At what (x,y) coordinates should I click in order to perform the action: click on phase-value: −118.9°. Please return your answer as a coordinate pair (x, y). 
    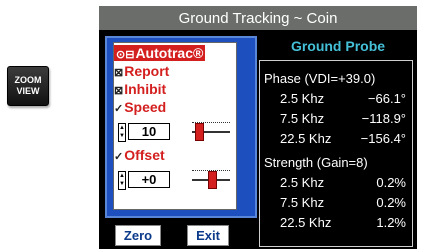
    Looking at the image, I should click on (383, 118).